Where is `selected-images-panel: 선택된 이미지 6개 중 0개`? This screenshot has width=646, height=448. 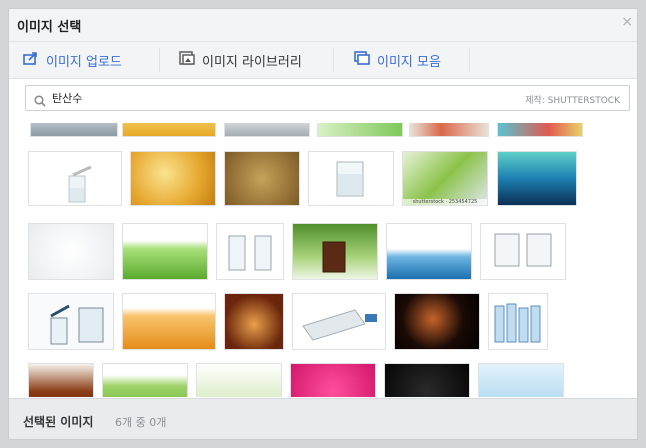
selected-images-panel: 선택된 이미지 6개 중 0개 is located at coordinates (323, 418).